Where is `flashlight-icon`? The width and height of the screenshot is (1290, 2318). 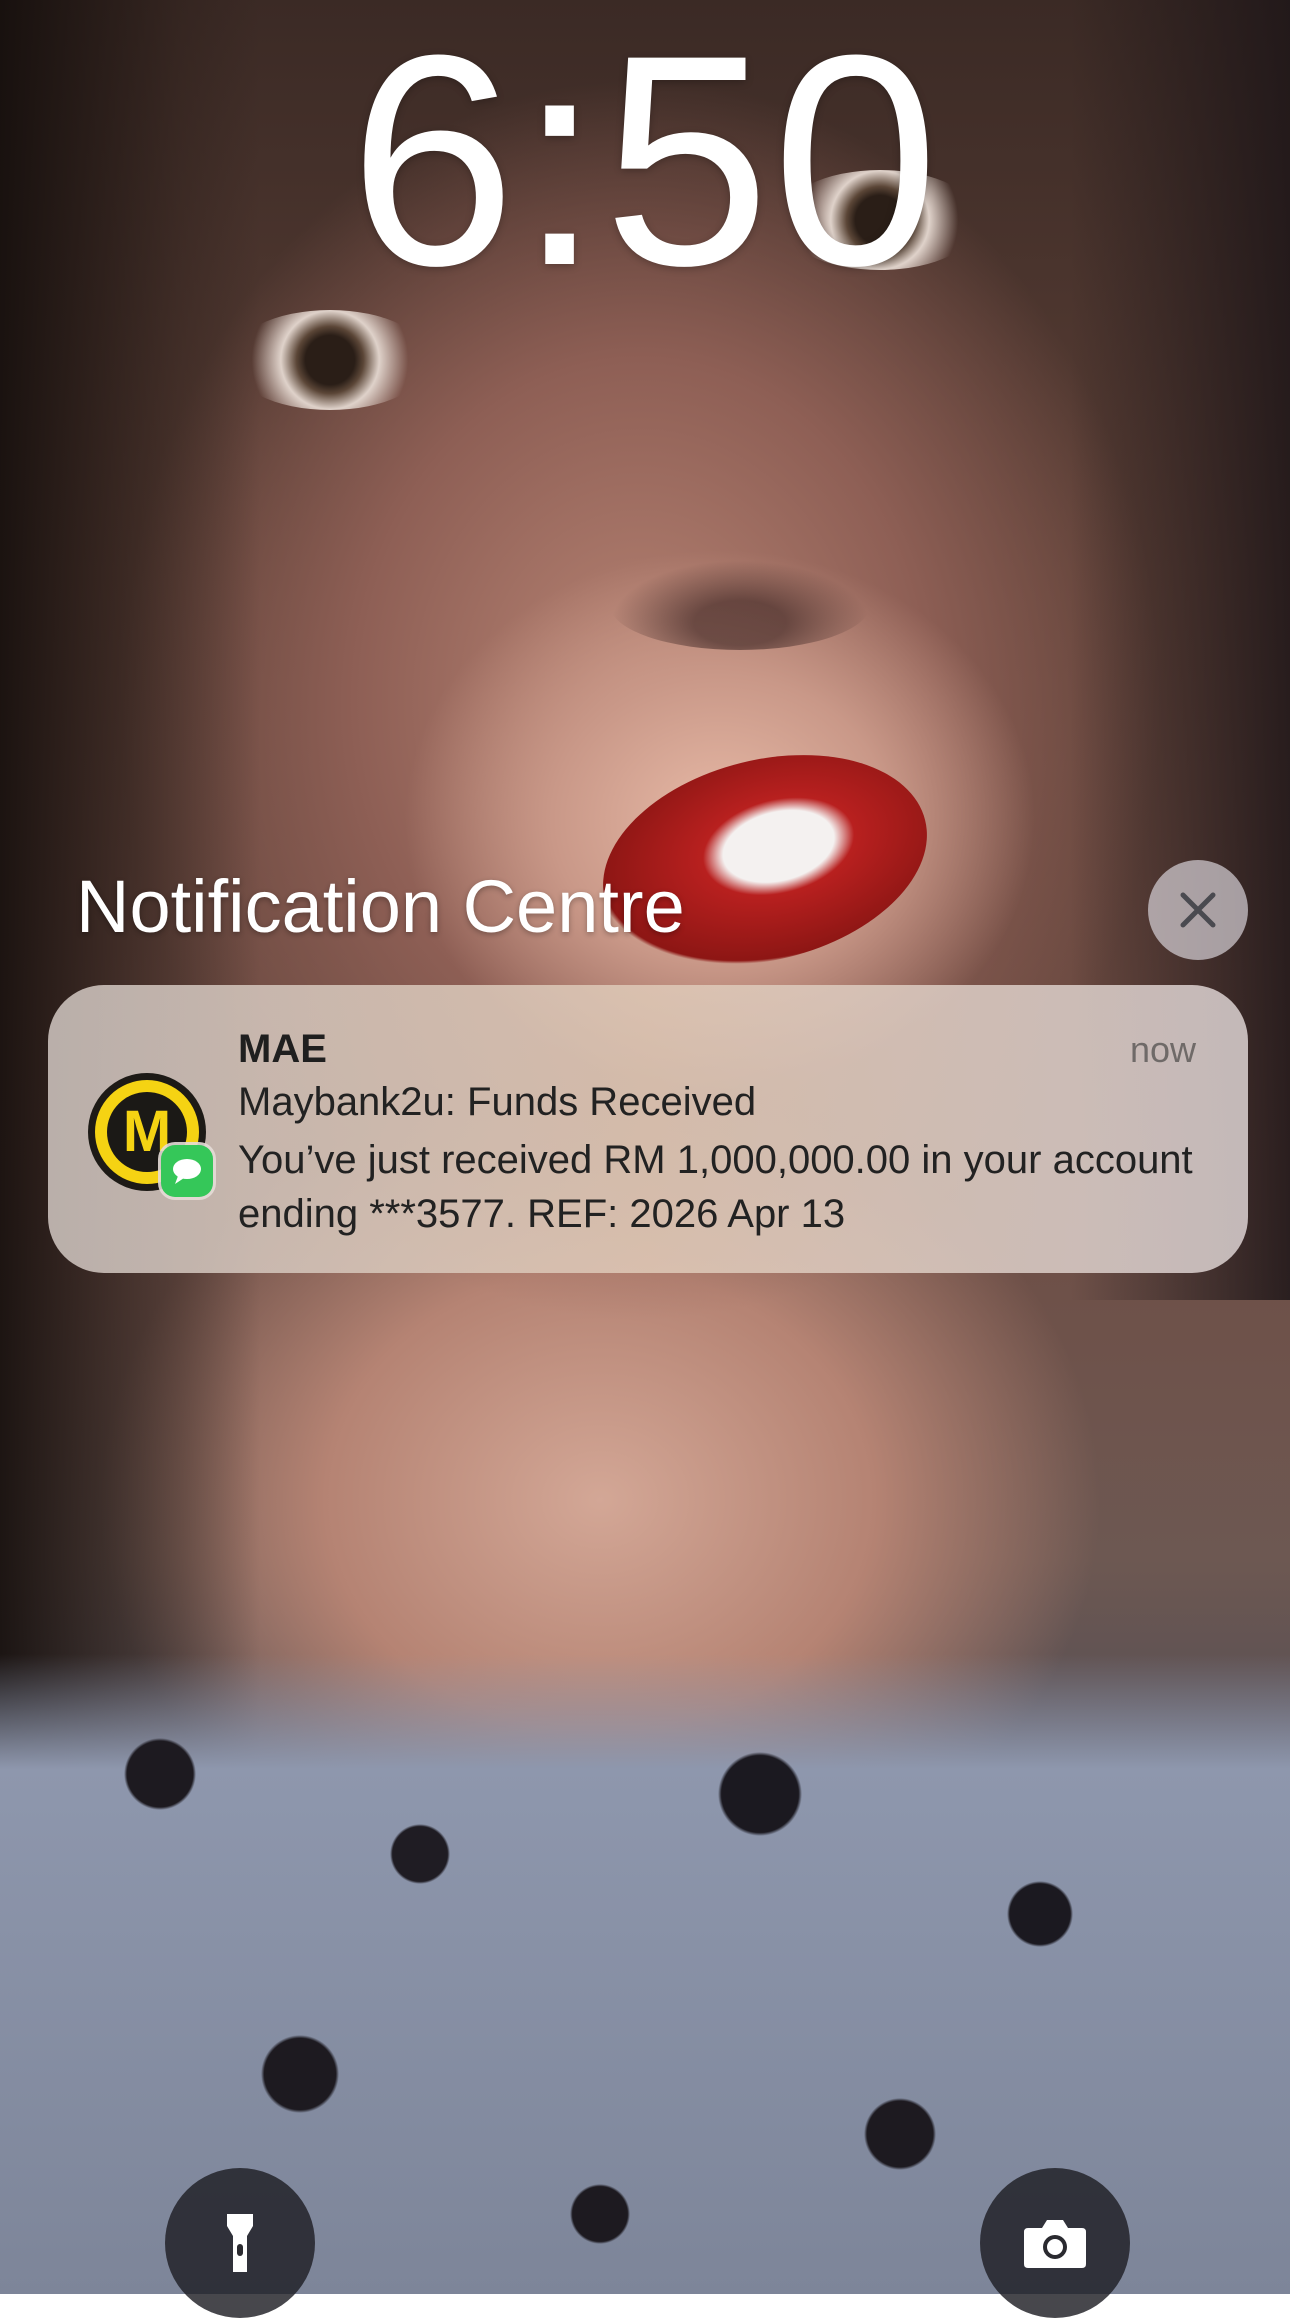
flashlight-icon is located at coordinates (240, 2243).